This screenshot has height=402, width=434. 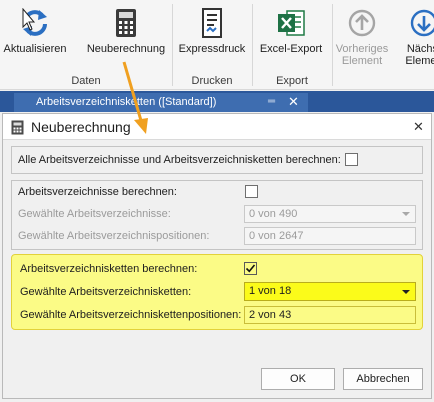 I want to click on recalculate-button: Neuberechnung, so click(x=126, y=36).